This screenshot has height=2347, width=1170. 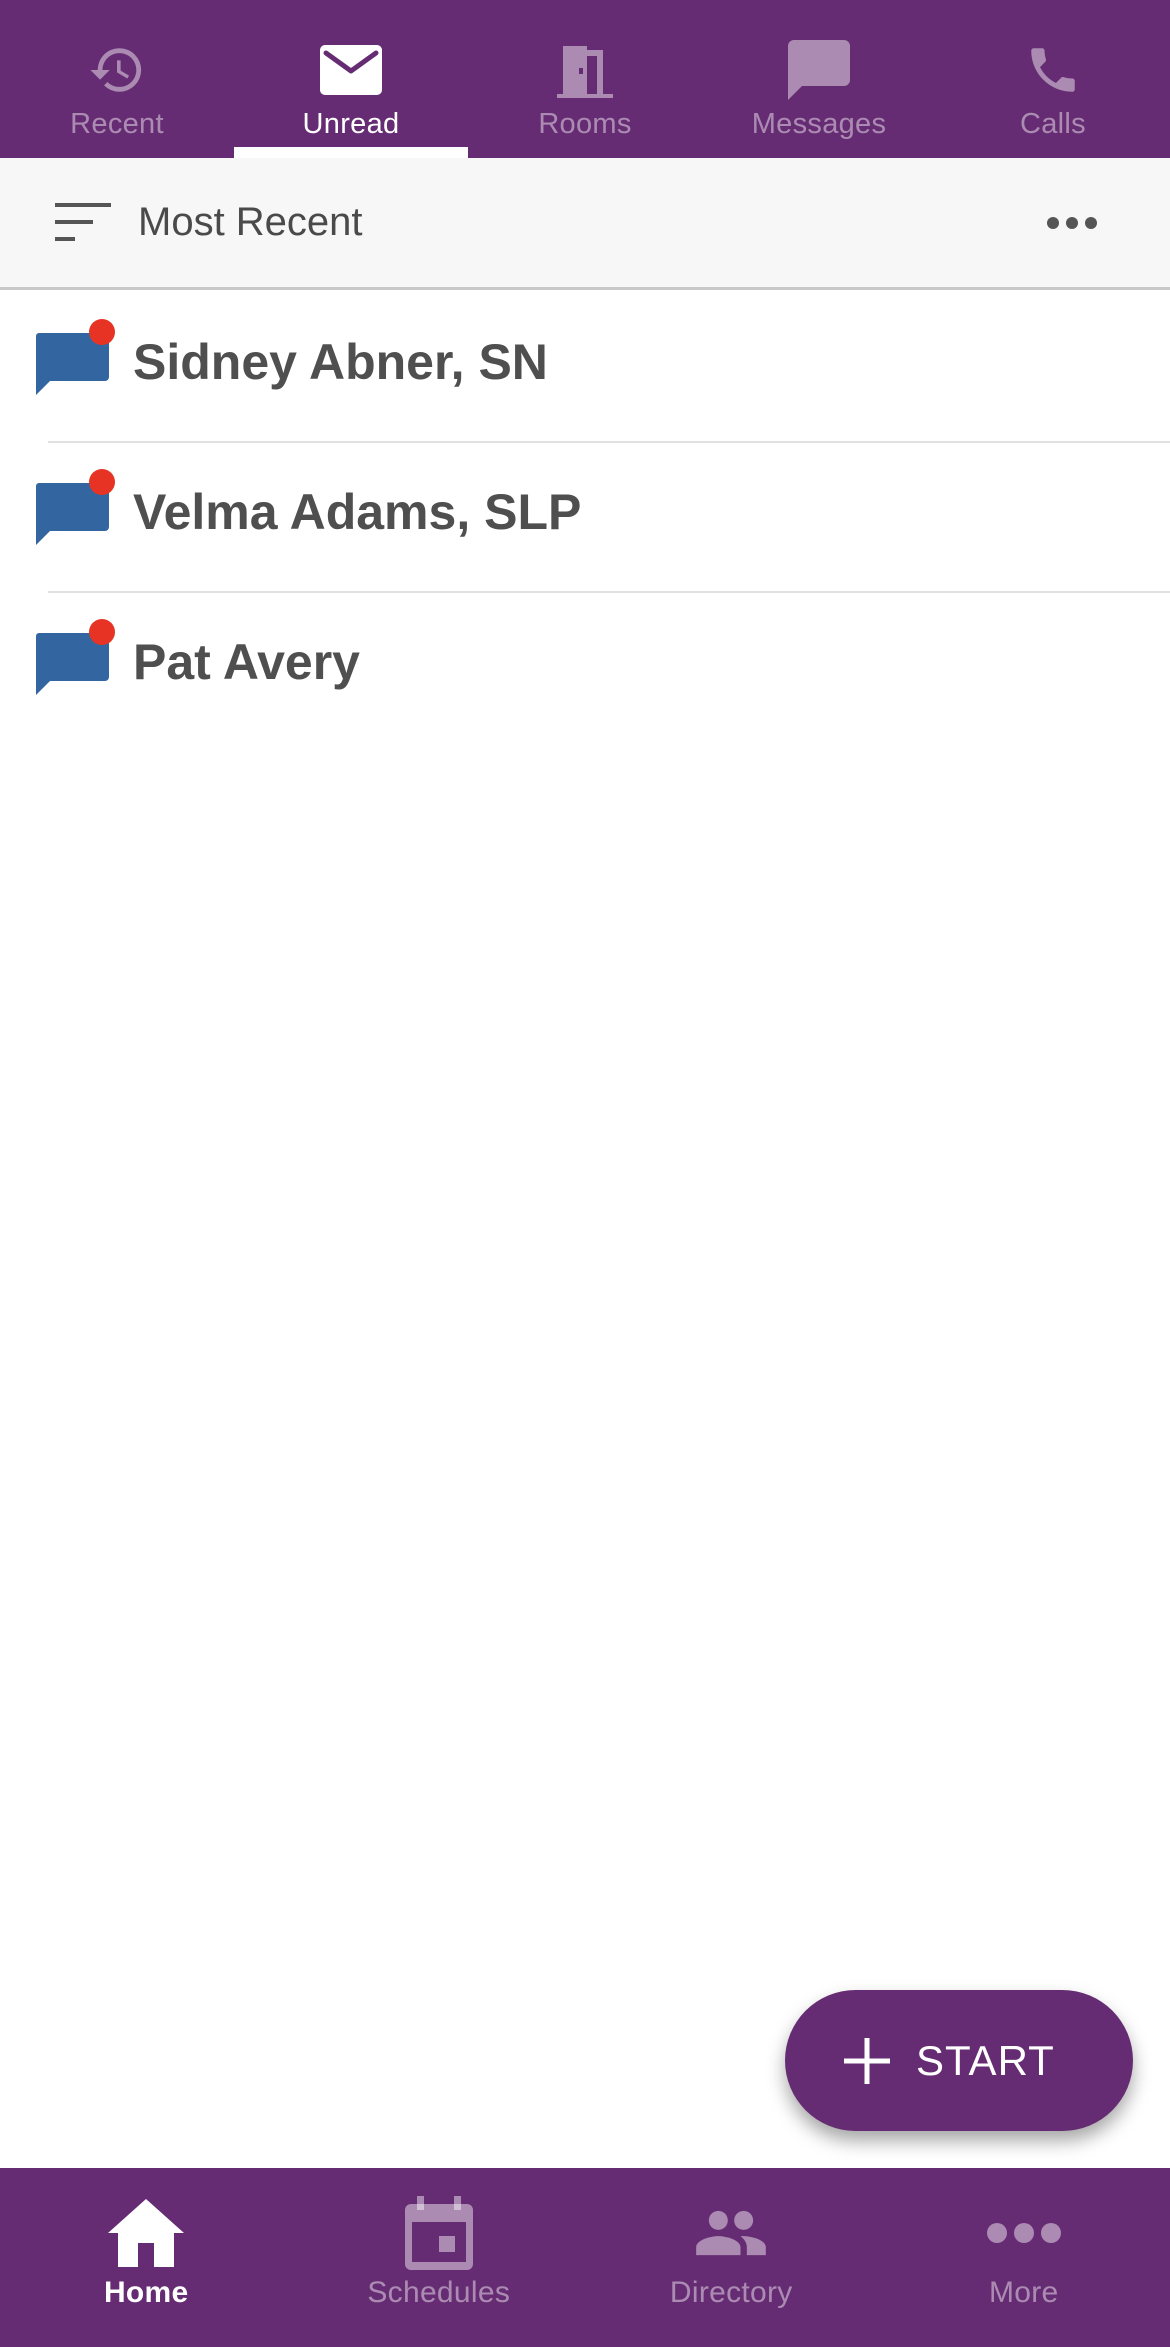 I want to click on tab-rooms: Rooms, so click(x=585, y=79).